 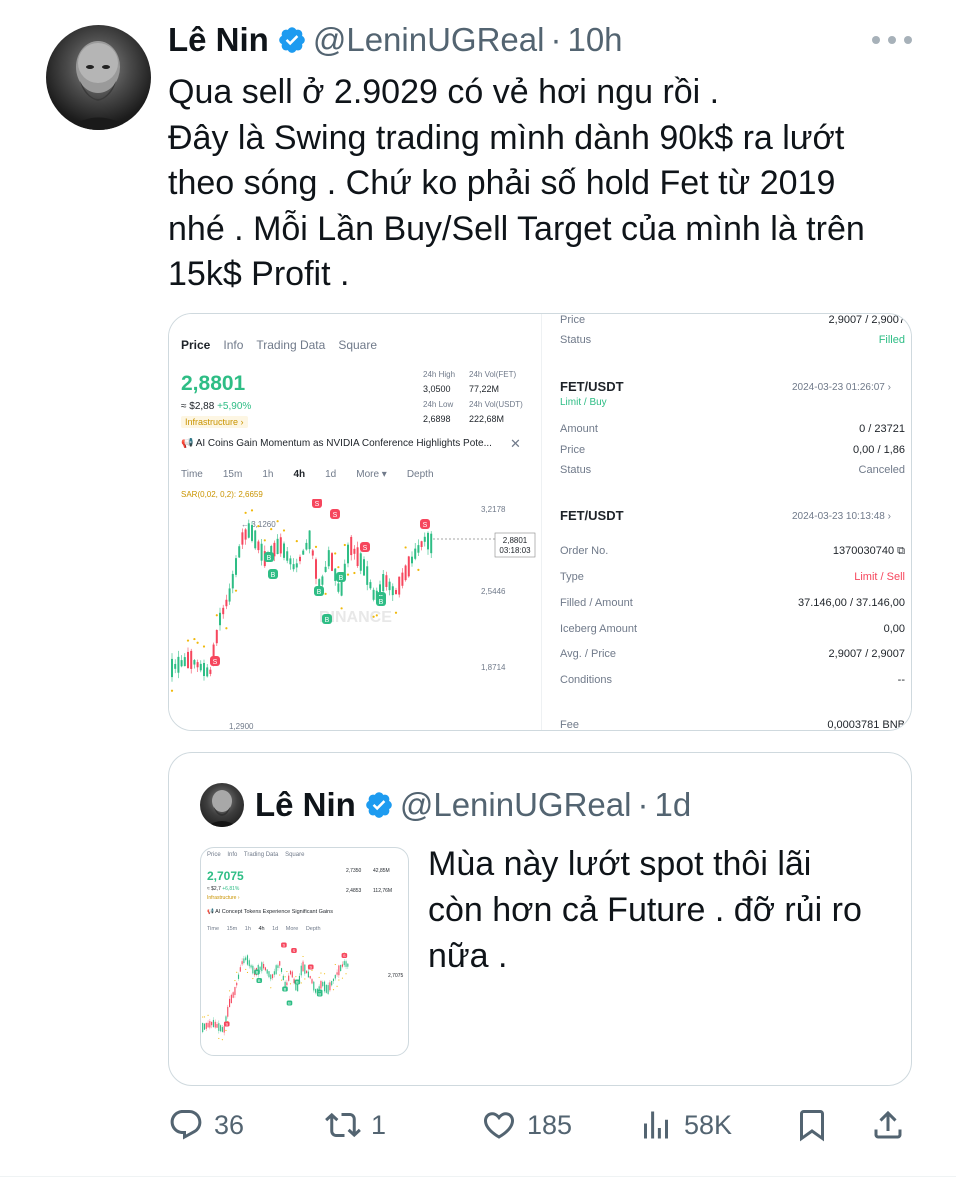 I want to click on thumb-tab: Info, so click(x=232, y=855).